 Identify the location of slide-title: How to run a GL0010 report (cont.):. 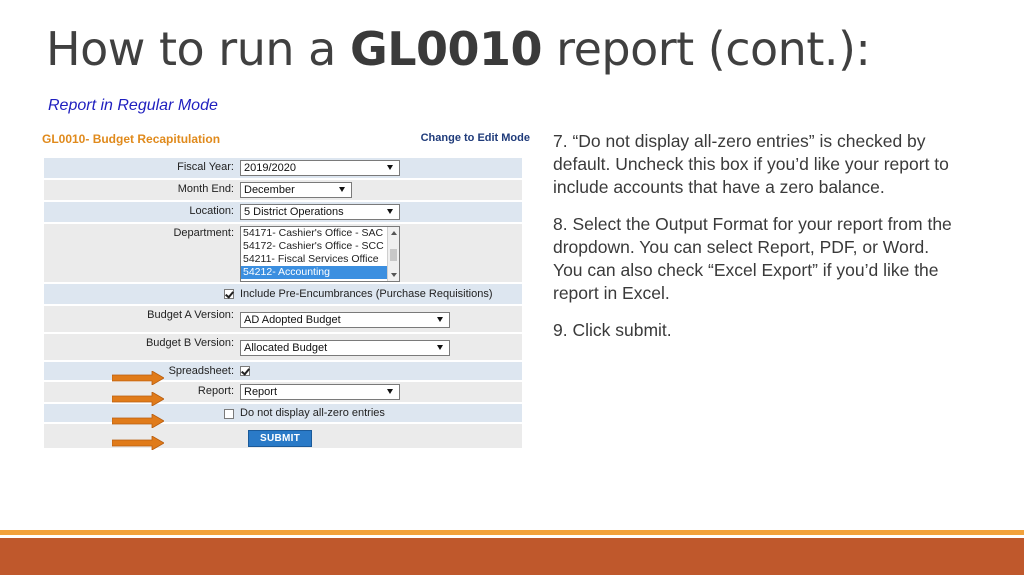
(458, 49).